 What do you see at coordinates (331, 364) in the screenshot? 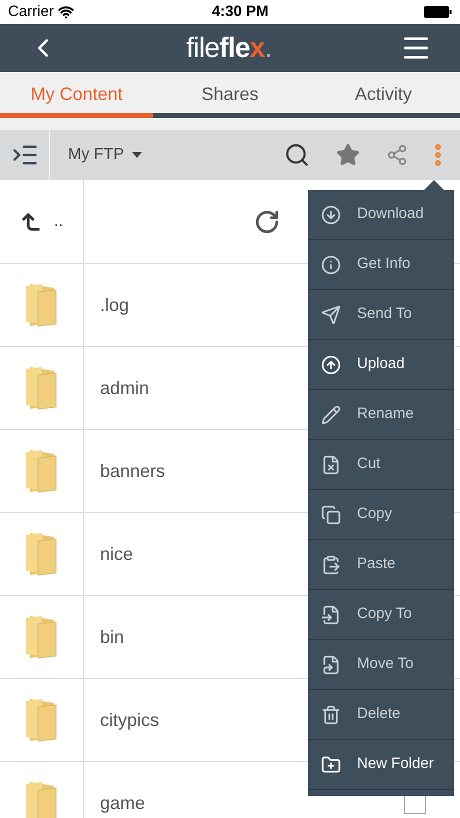
I see `upload-icon` at bounding box center [331, 364].